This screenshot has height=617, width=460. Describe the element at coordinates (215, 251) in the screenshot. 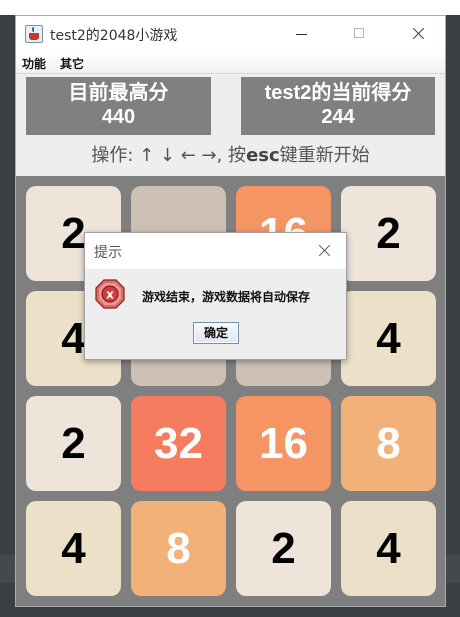

I see `dialog-title-bar: 提示` at that location.